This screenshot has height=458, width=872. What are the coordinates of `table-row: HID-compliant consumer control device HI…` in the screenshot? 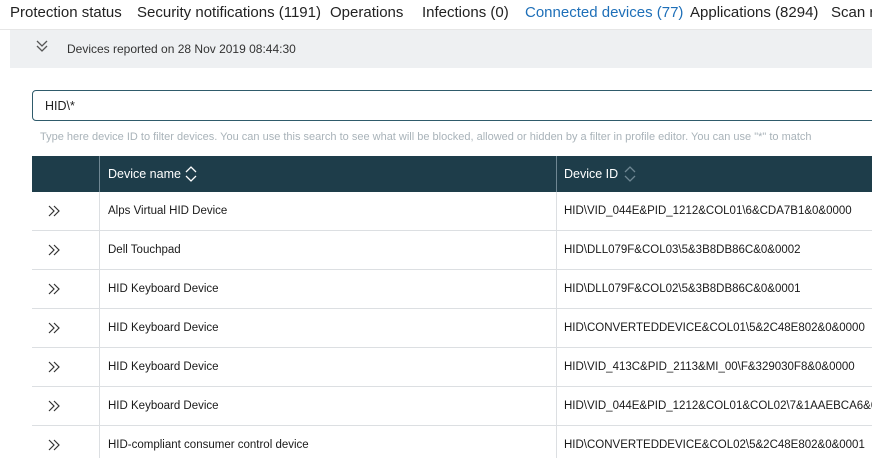 It's located at (452, 442).